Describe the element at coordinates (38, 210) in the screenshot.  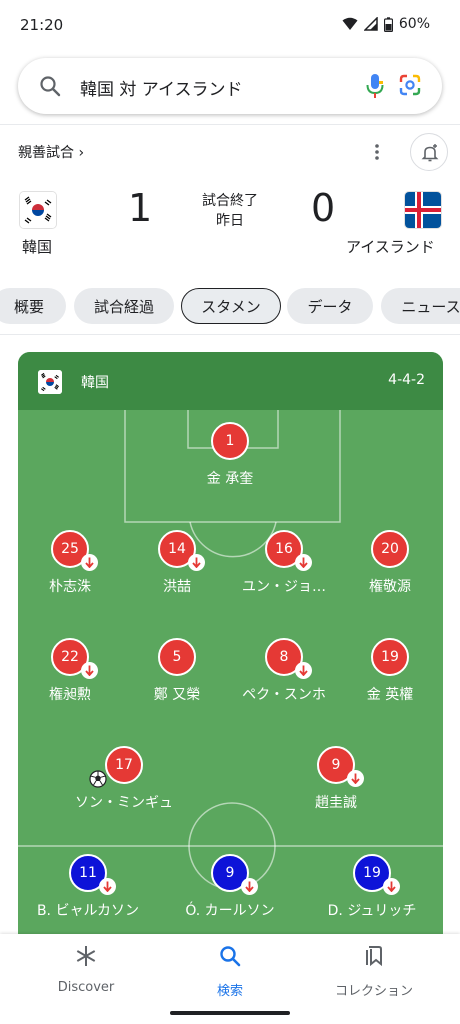
I see `south-korea-flag` at that location.